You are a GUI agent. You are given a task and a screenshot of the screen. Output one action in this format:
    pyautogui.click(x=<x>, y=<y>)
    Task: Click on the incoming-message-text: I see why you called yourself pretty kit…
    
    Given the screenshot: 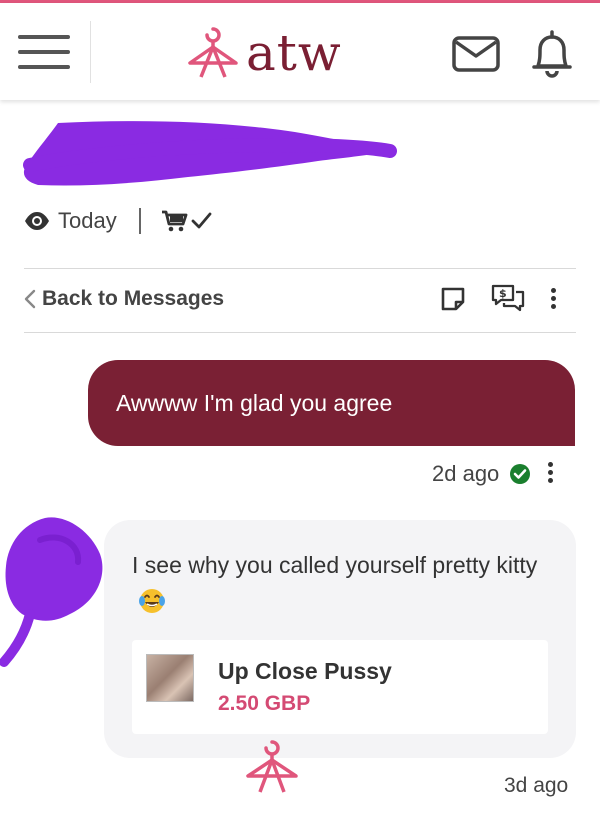 What is the action you would take?
    pyautogui.click(x=335, y=565)
    